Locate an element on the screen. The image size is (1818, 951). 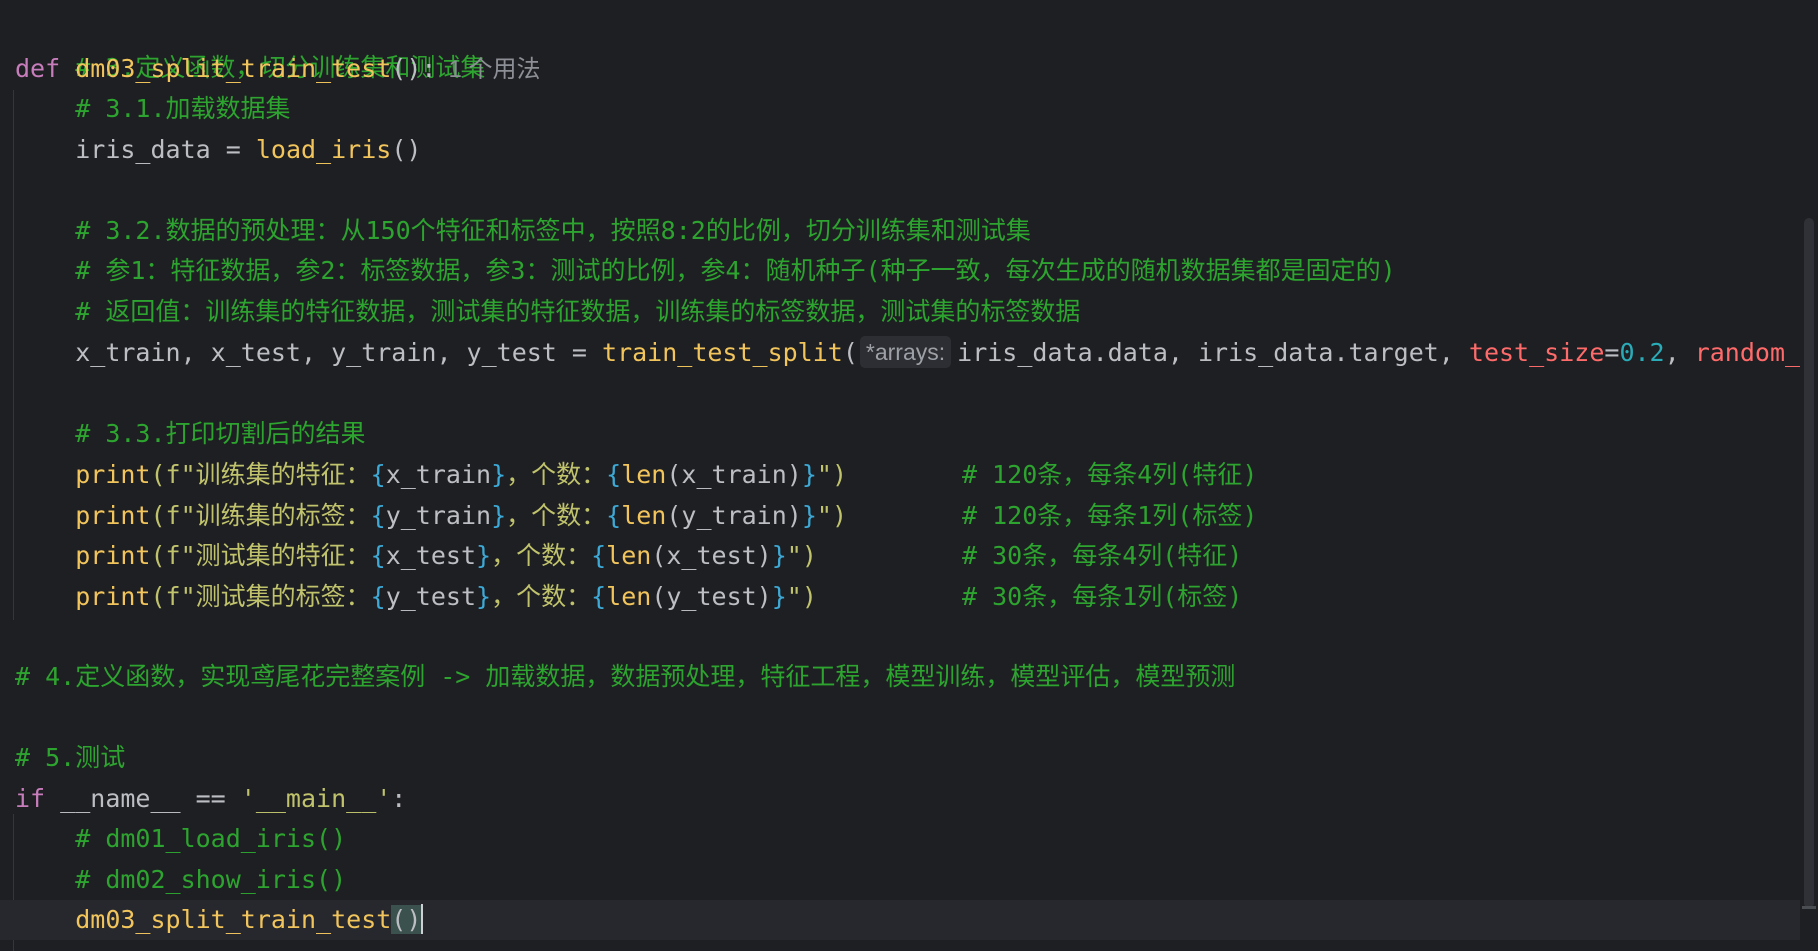
punctuation: , is located at coordinates (1679, 352).